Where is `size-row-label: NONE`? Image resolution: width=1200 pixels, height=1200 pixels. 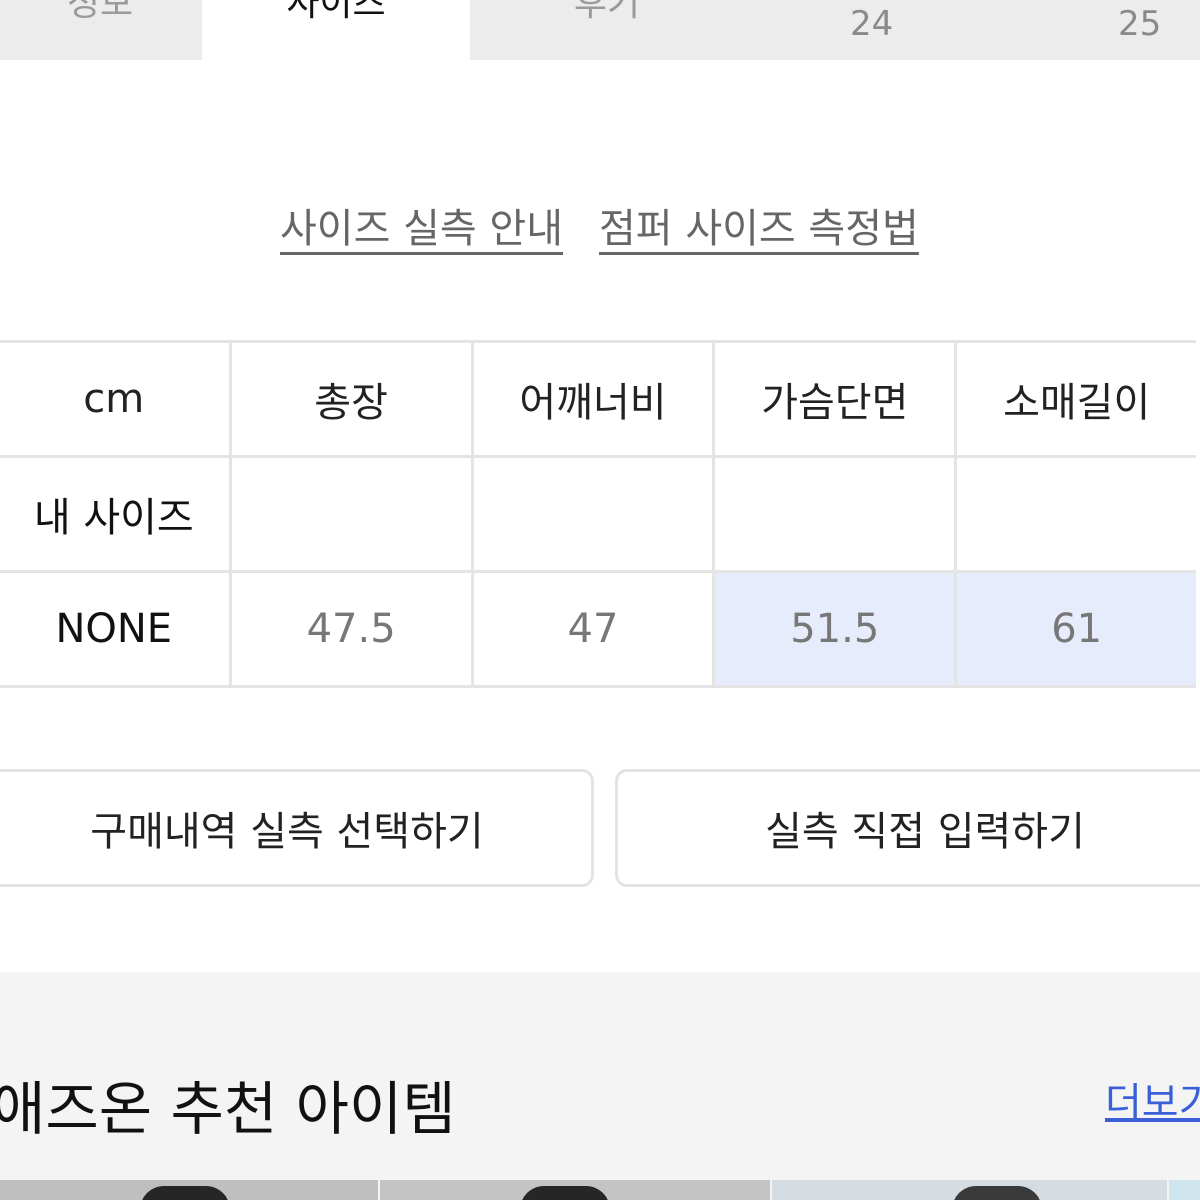
size-row-label: NONE is located at coordinates (114, 629).